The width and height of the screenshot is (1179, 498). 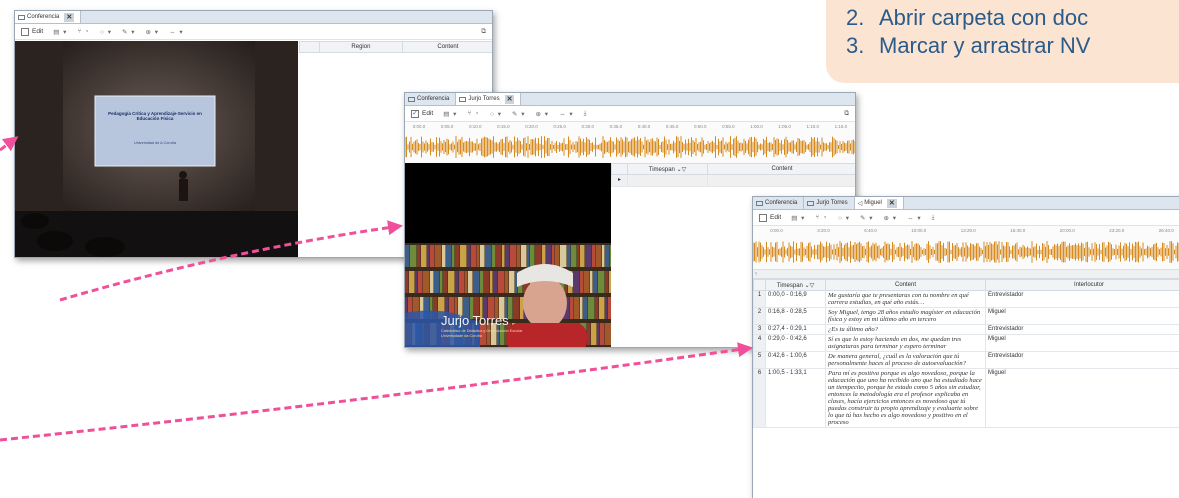 What do you see at coordinates (966, 274) in the screenshot?
I see `horizontal-scrollbar: ‹` at bounding box center [966, 274].